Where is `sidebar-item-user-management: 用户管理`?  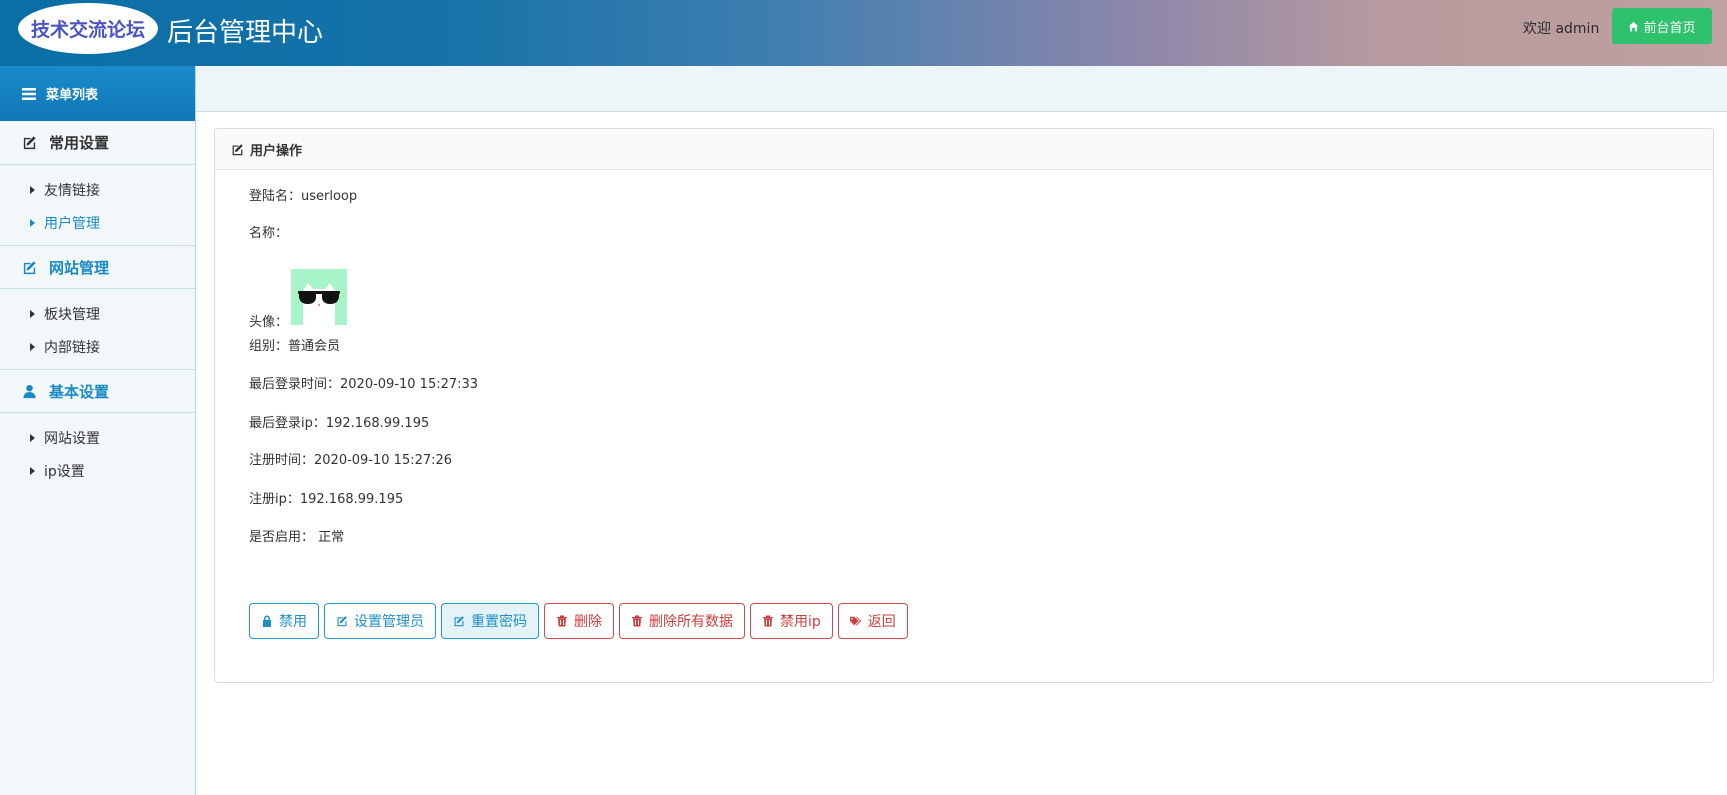
sidebar-item-user-management: 用户管理 is located at coordinates (97, 222).